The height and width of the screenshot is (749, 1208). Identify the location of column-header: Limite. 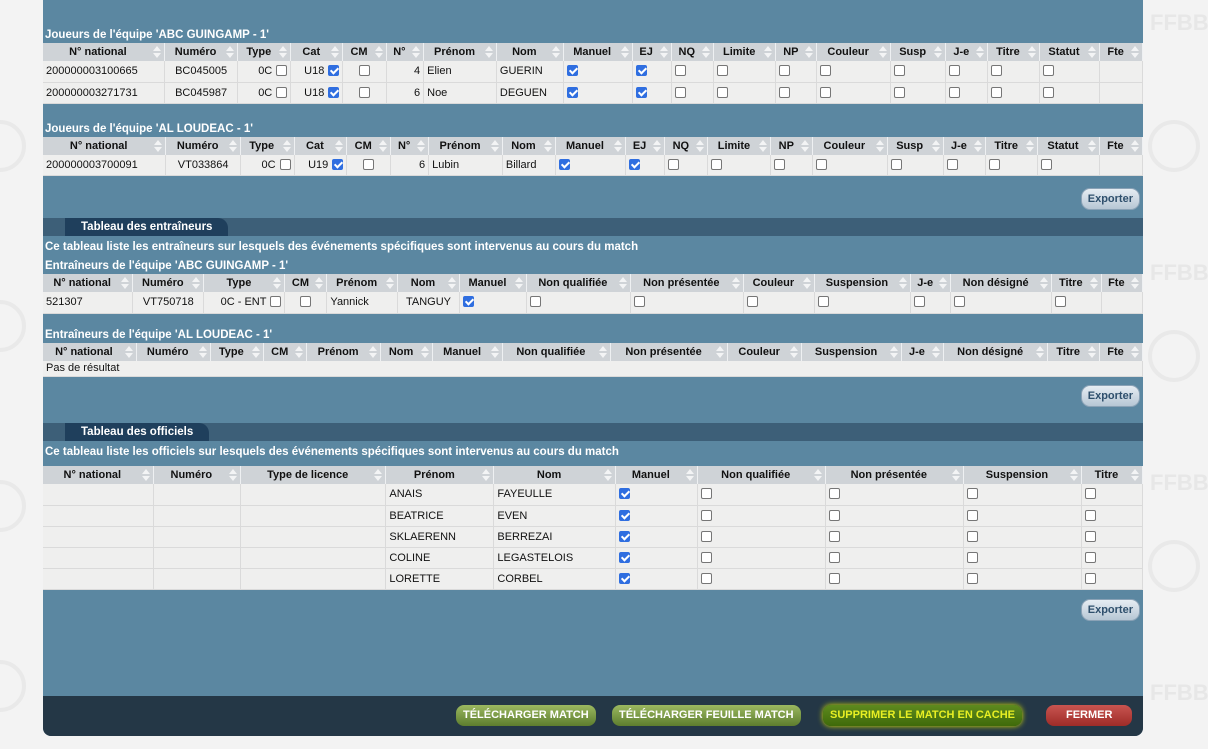
(739, 145).